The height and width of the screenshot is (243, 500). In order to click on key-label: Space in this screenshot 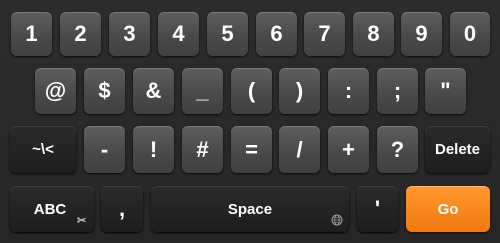, I will do `click(250, 209)`.